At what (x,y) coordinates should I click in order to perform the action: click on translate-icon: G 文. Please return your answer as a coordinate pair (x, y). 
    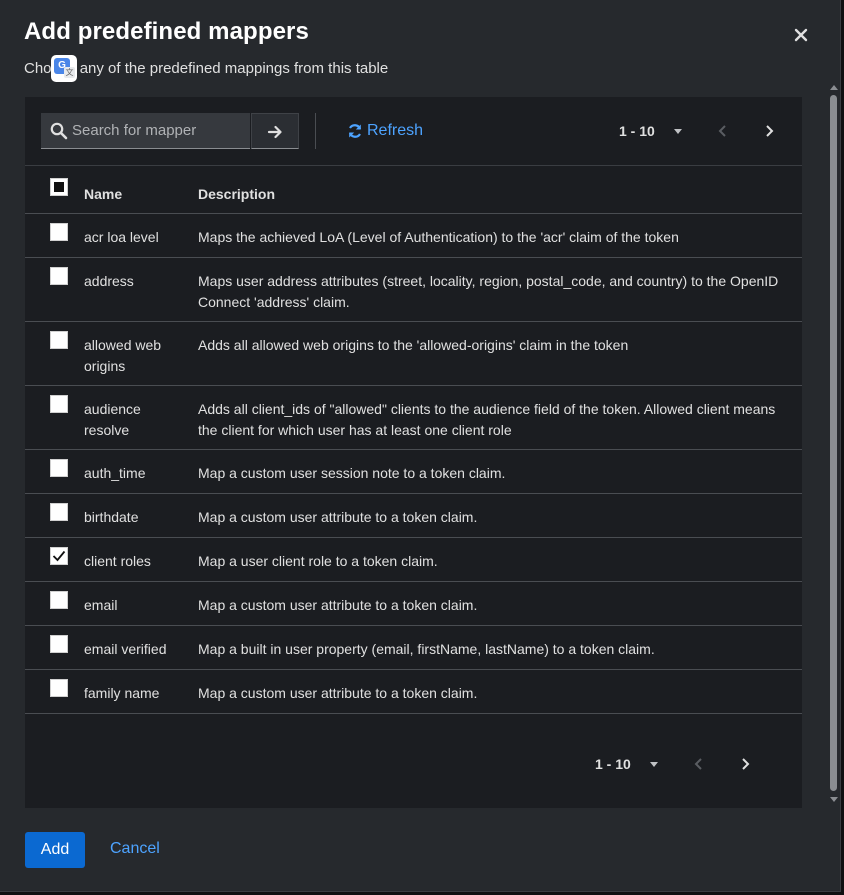
    Looking at the image, I should click on (64, 68).